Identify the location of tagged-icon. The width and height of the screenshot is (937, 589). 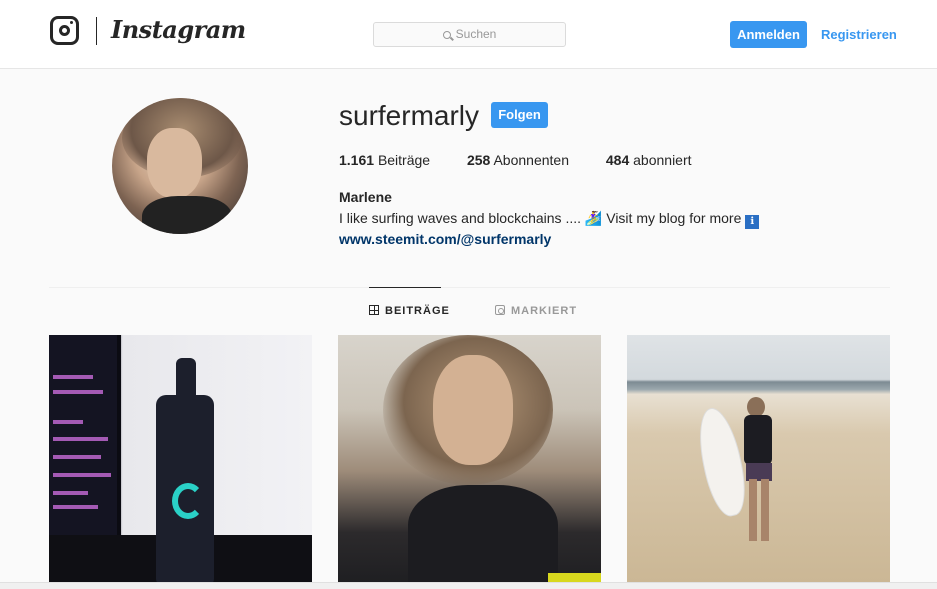
(500, 310).